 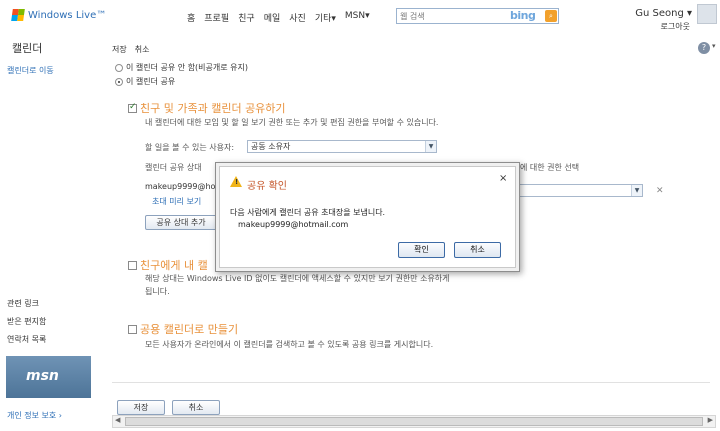 I want to click on radio-button, so click(x=119, y=67).